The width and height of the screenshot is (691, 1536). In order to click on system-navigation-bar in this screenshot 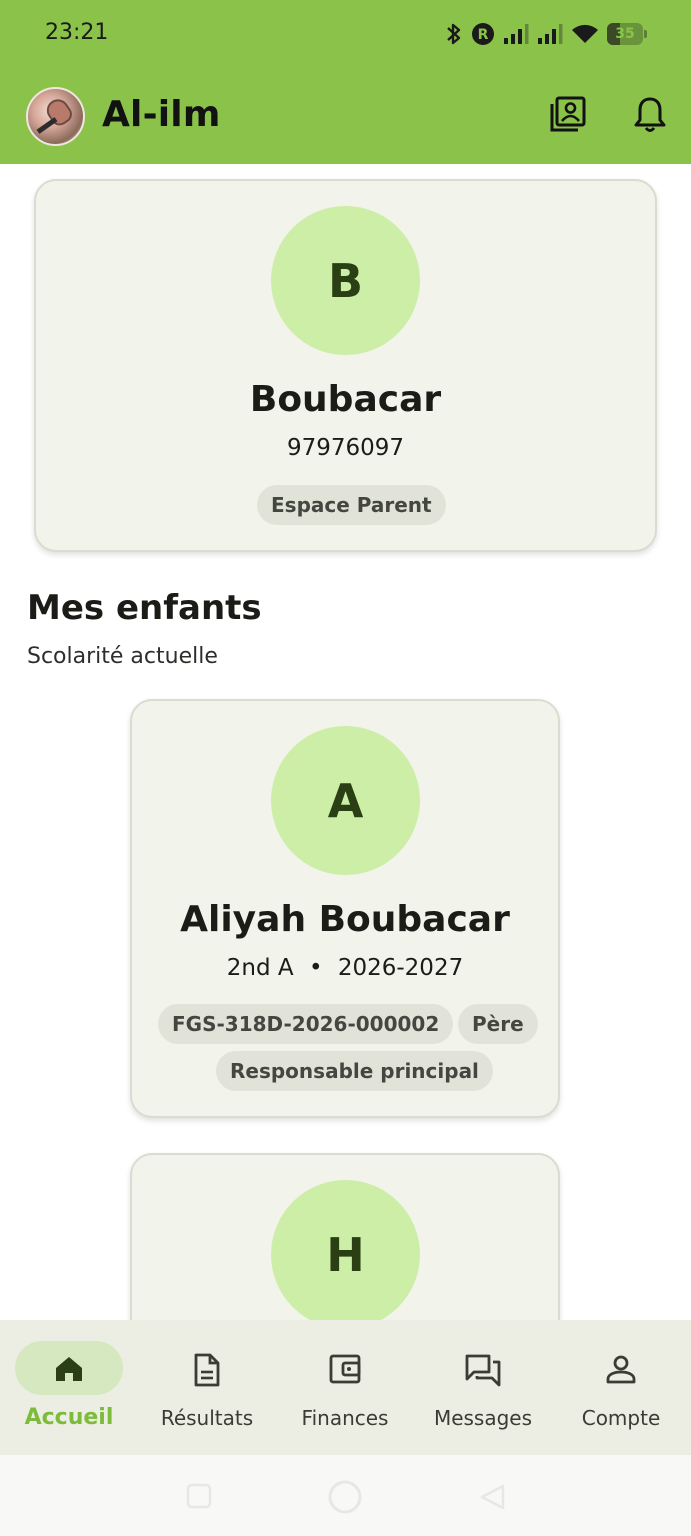, I will do `click(345, 1495)`.